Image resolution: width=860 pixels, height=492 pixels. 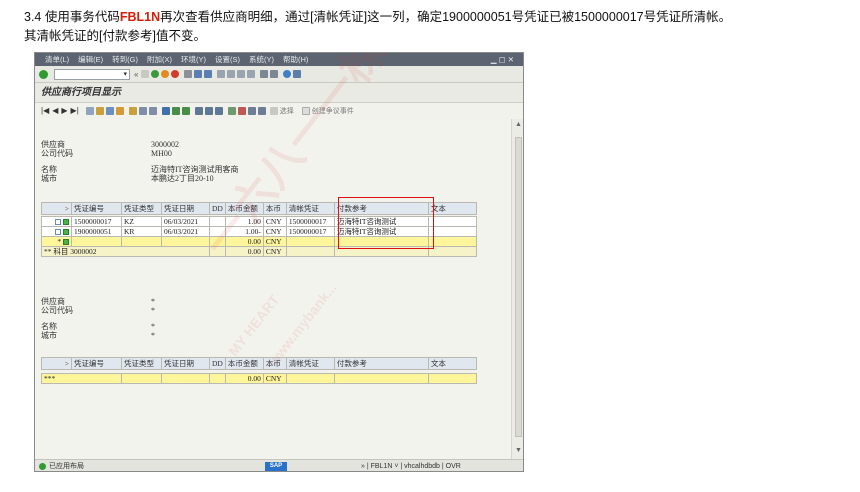 What do you see at coordinates (75, 110) in the screenshot?
I see `last-item-icon: ▶|` at bounding box center [75, 110].